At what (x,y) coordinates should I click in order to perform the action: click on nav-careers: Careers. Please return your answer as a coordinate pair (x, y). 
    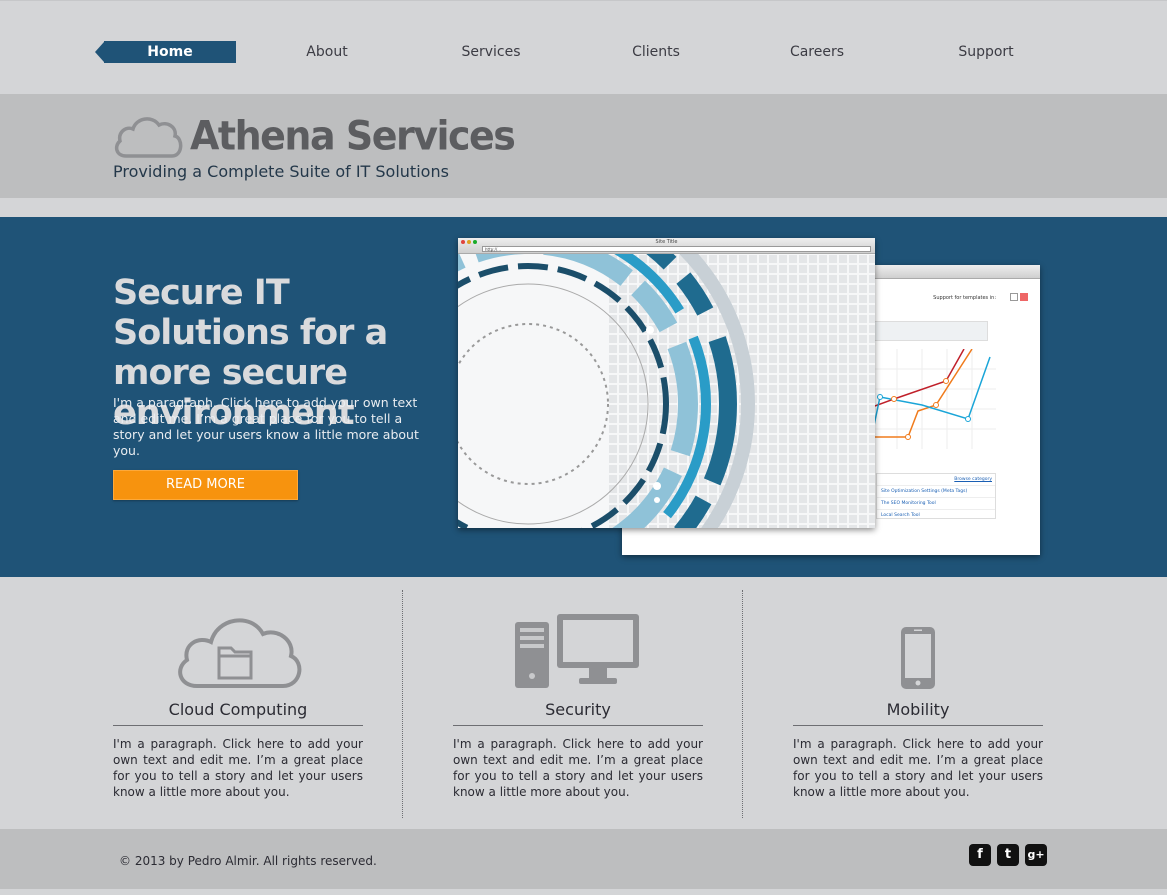
    Looking at the image, I should click on (817, 52).